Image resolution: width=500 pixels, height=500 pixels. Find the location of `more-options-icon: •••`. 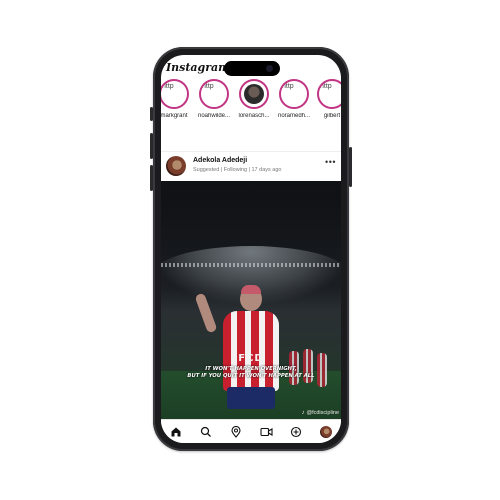

more-options-icon: ••• is located at coordinates (330, 162).